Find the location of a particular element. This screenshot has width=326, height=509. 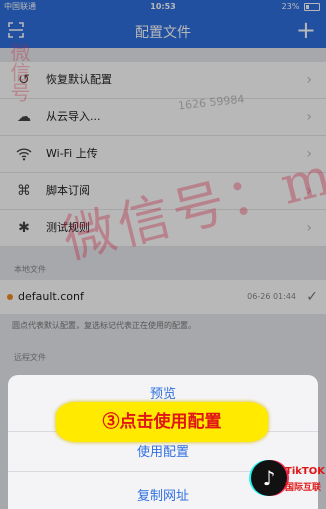

tiktok-note-icon: ♪ is located at coordinates (269, 478).